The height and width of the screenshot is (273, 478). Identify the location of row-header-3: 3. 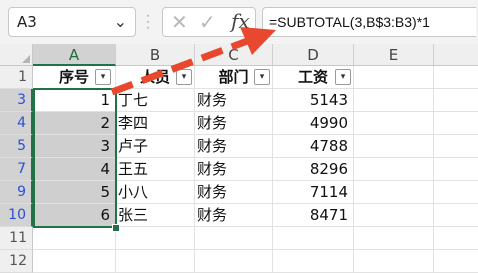
(16, 100).